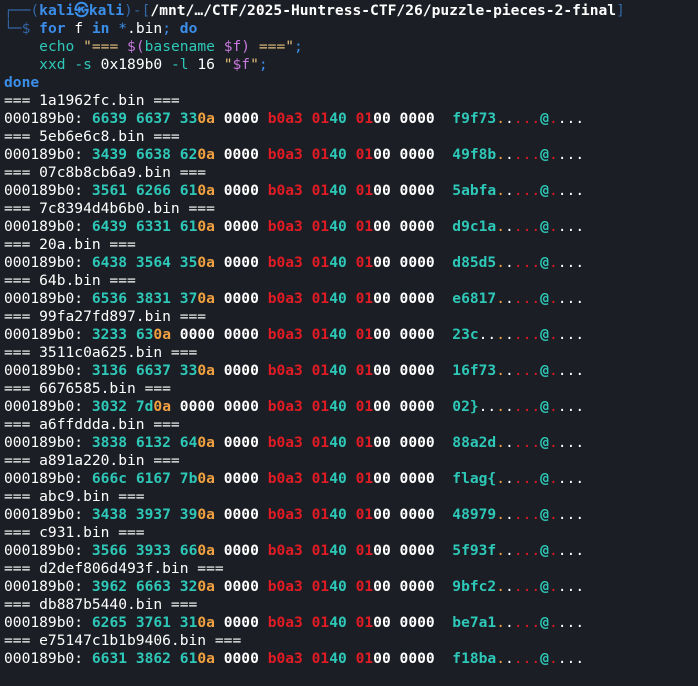 The image size is (698, 686). Describe the element at coordinates (114, 568) in the screenshot. I see `file-header: === d2def806d493f.bin ===` at that location.